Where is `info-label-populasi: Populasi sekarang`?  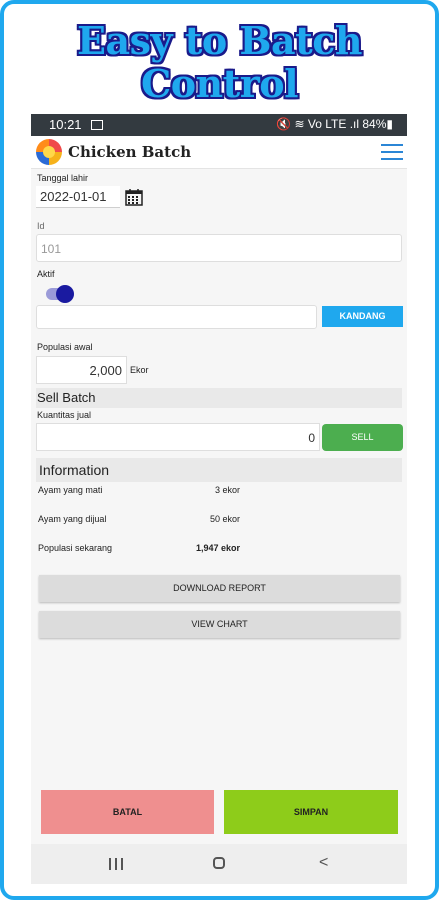
info-label-populasi: Populasi sekarang is located at coordinates (75, 548).